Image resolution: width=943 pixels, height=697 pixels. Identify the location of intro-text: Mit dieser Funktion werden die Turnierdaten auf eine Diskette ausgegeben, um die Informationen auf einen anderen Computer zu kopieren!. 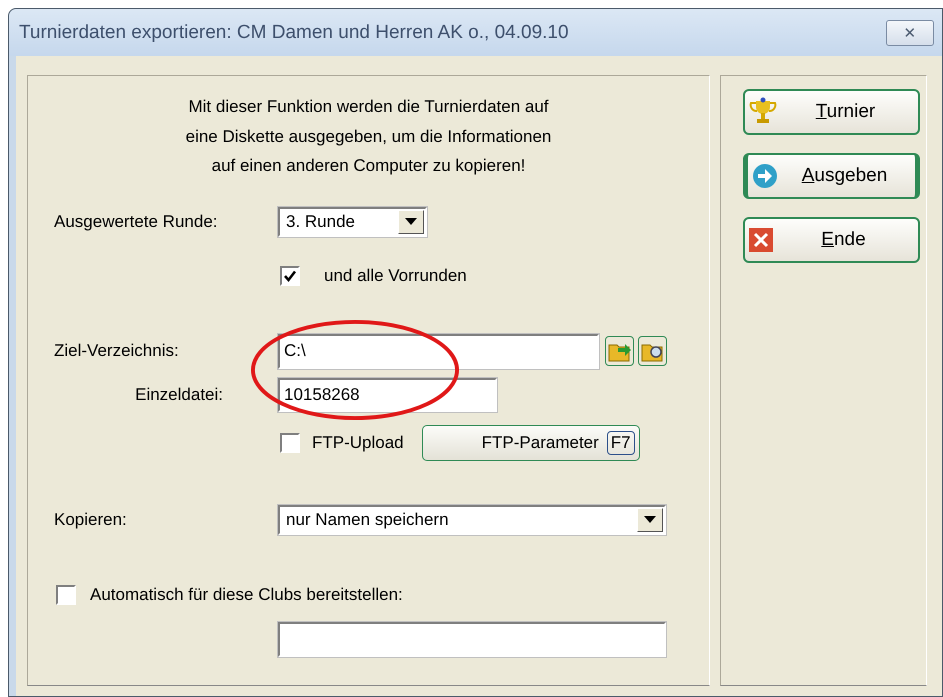
(368, 136).